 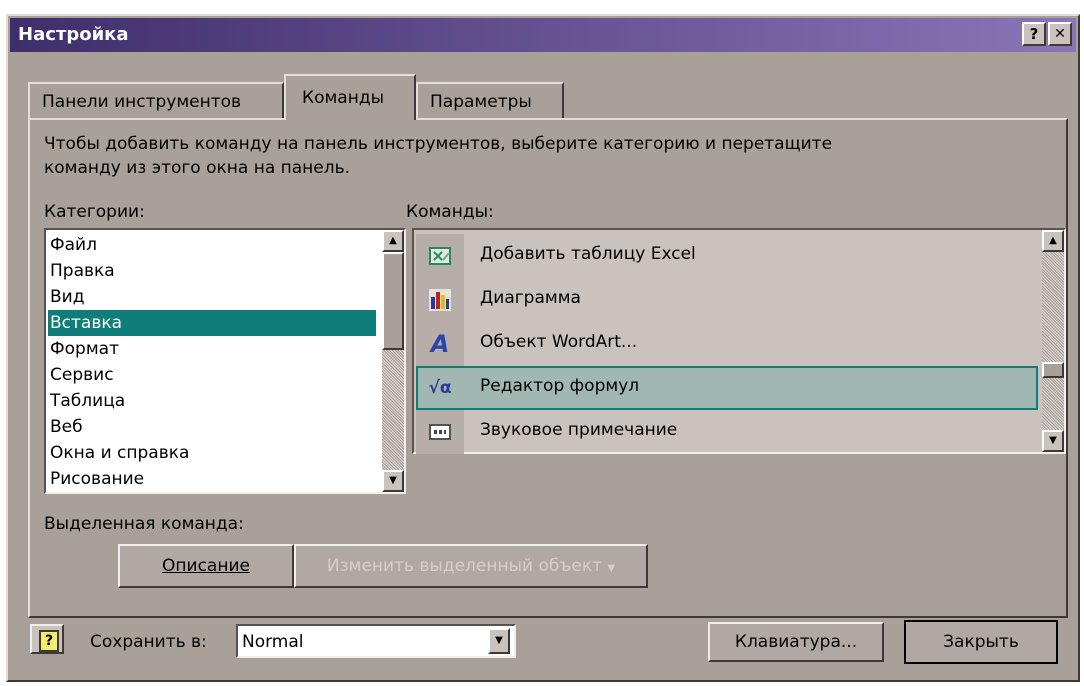 What do you see at coordinates (611, 568) in the screenshot?
I see `dropdown-arrow-icon: ▼` at bounding box center [611, 568].